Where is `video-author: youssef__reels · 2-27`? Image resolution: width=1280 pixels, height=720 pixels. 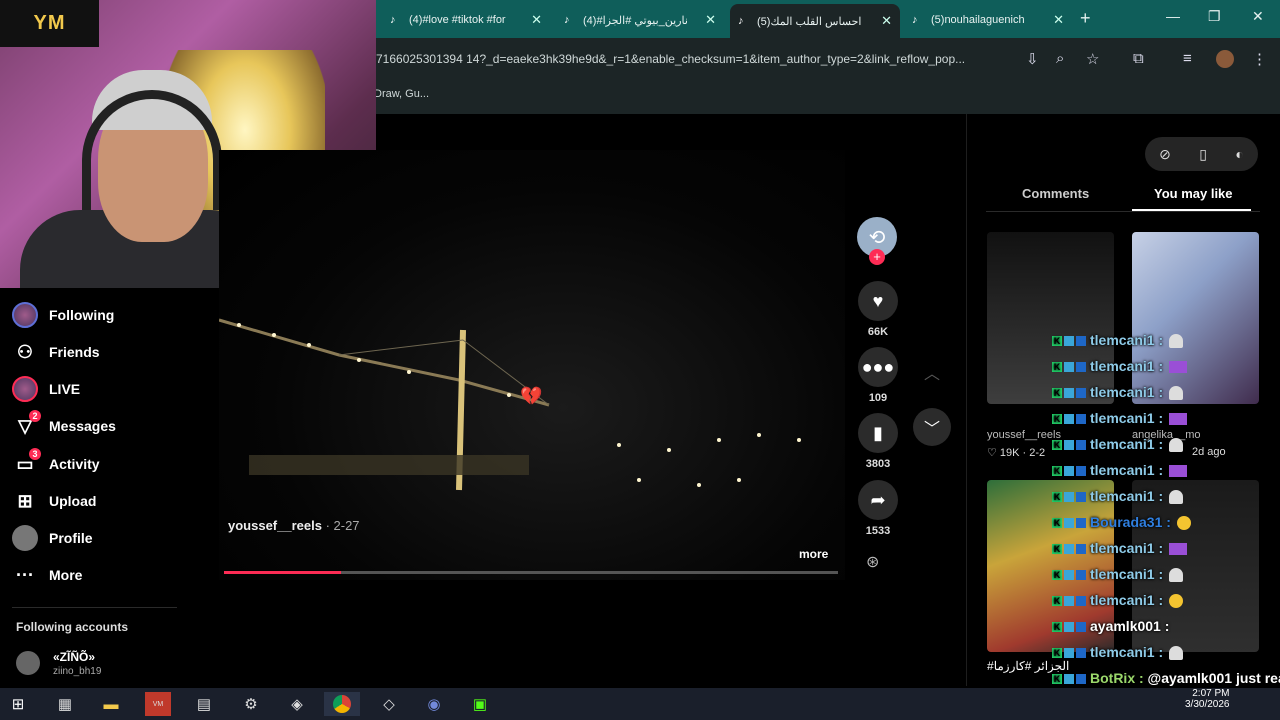 video-author: youssef__reels · 2-27 is located at coordinates (294, 525).